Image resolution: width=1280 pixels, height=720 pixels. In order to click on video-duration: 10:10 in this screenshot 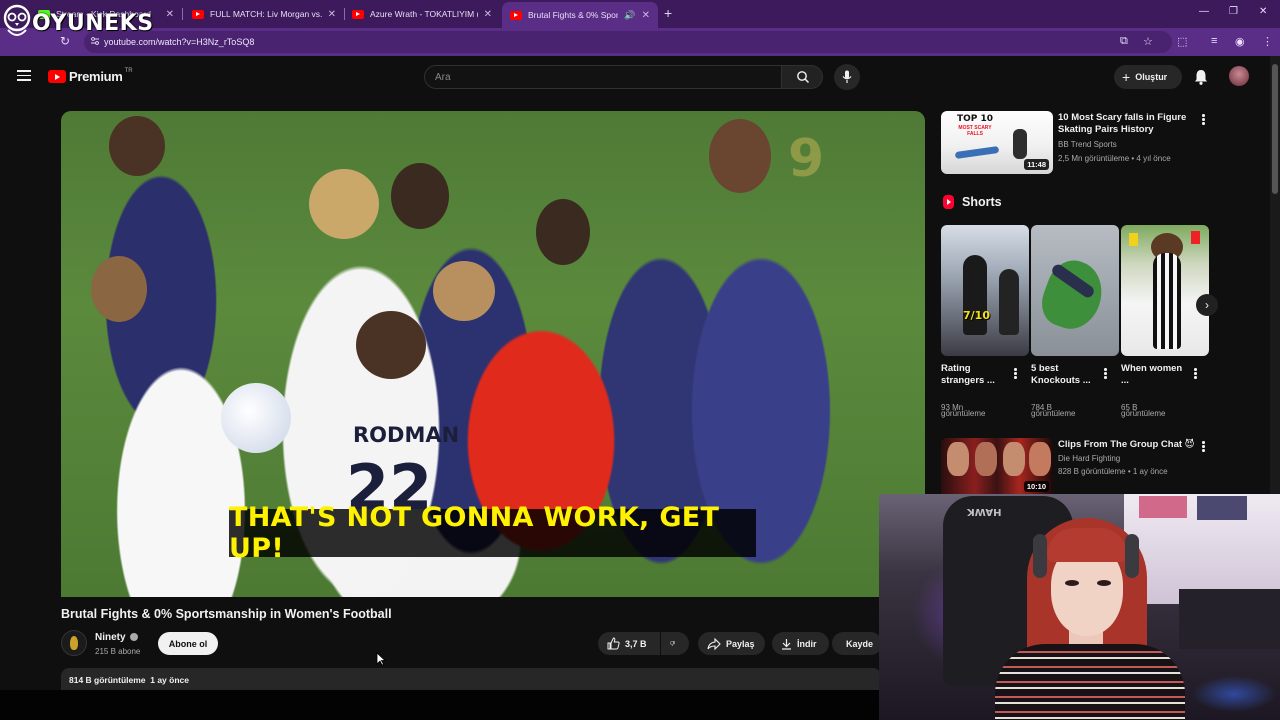, I will do `click(1036, 486)`.